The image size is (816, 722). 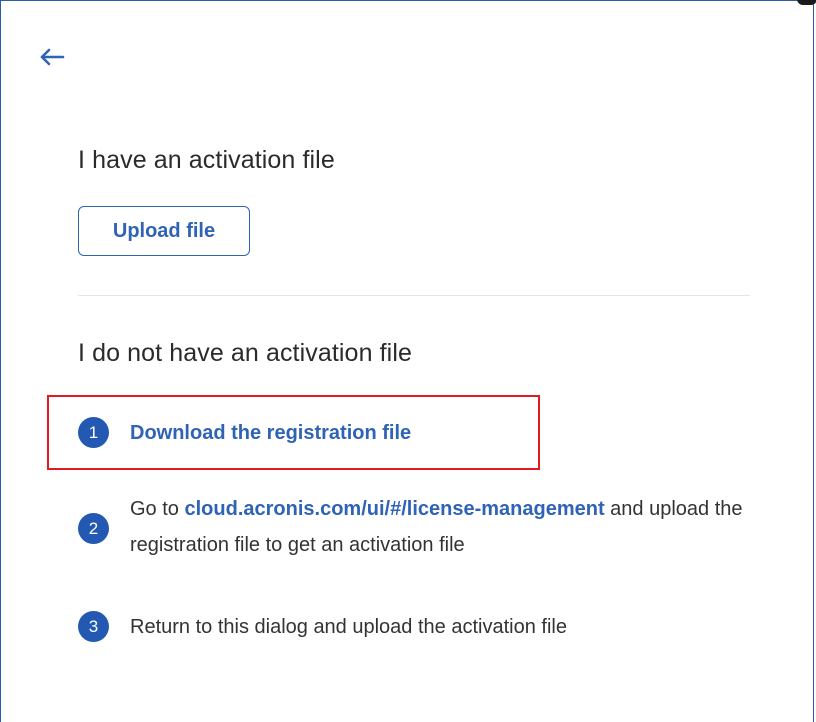 I want to click on no-activation-file-title: I do not have an activation file, so click(x=245, y=353).